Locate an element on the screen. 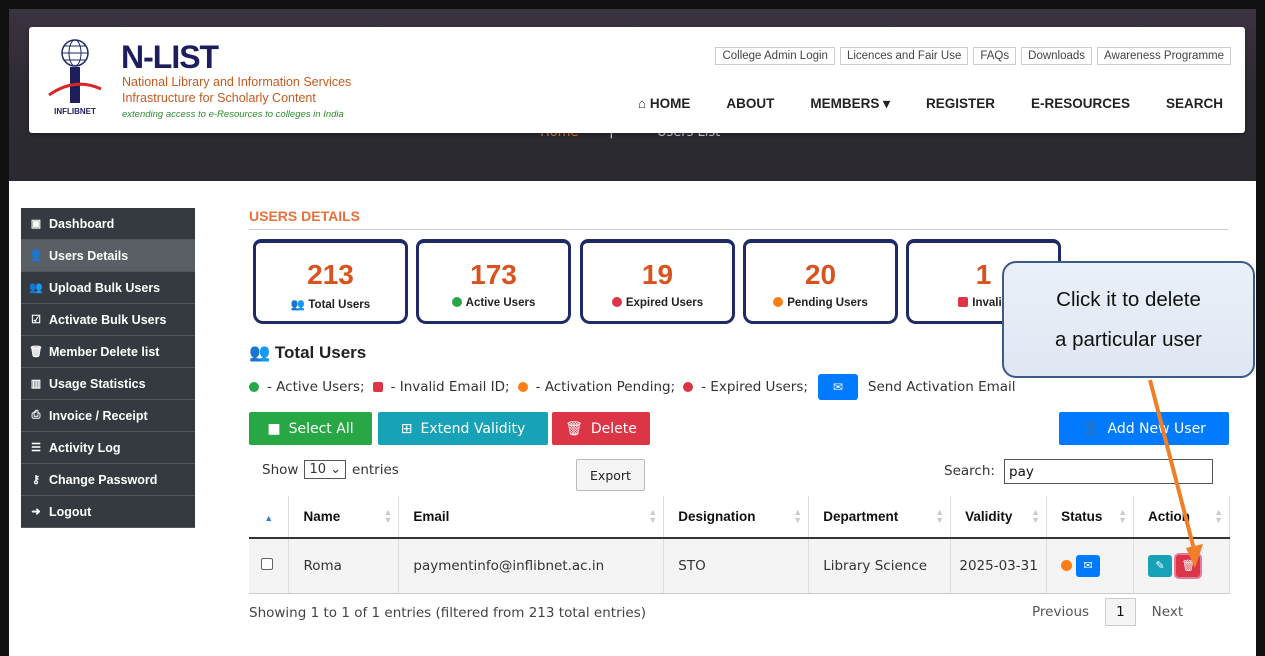 The width and height of the screenshot is (1265, 656). top-link-college-admin-login: College Admin Login is located at coordinates (775, 56).